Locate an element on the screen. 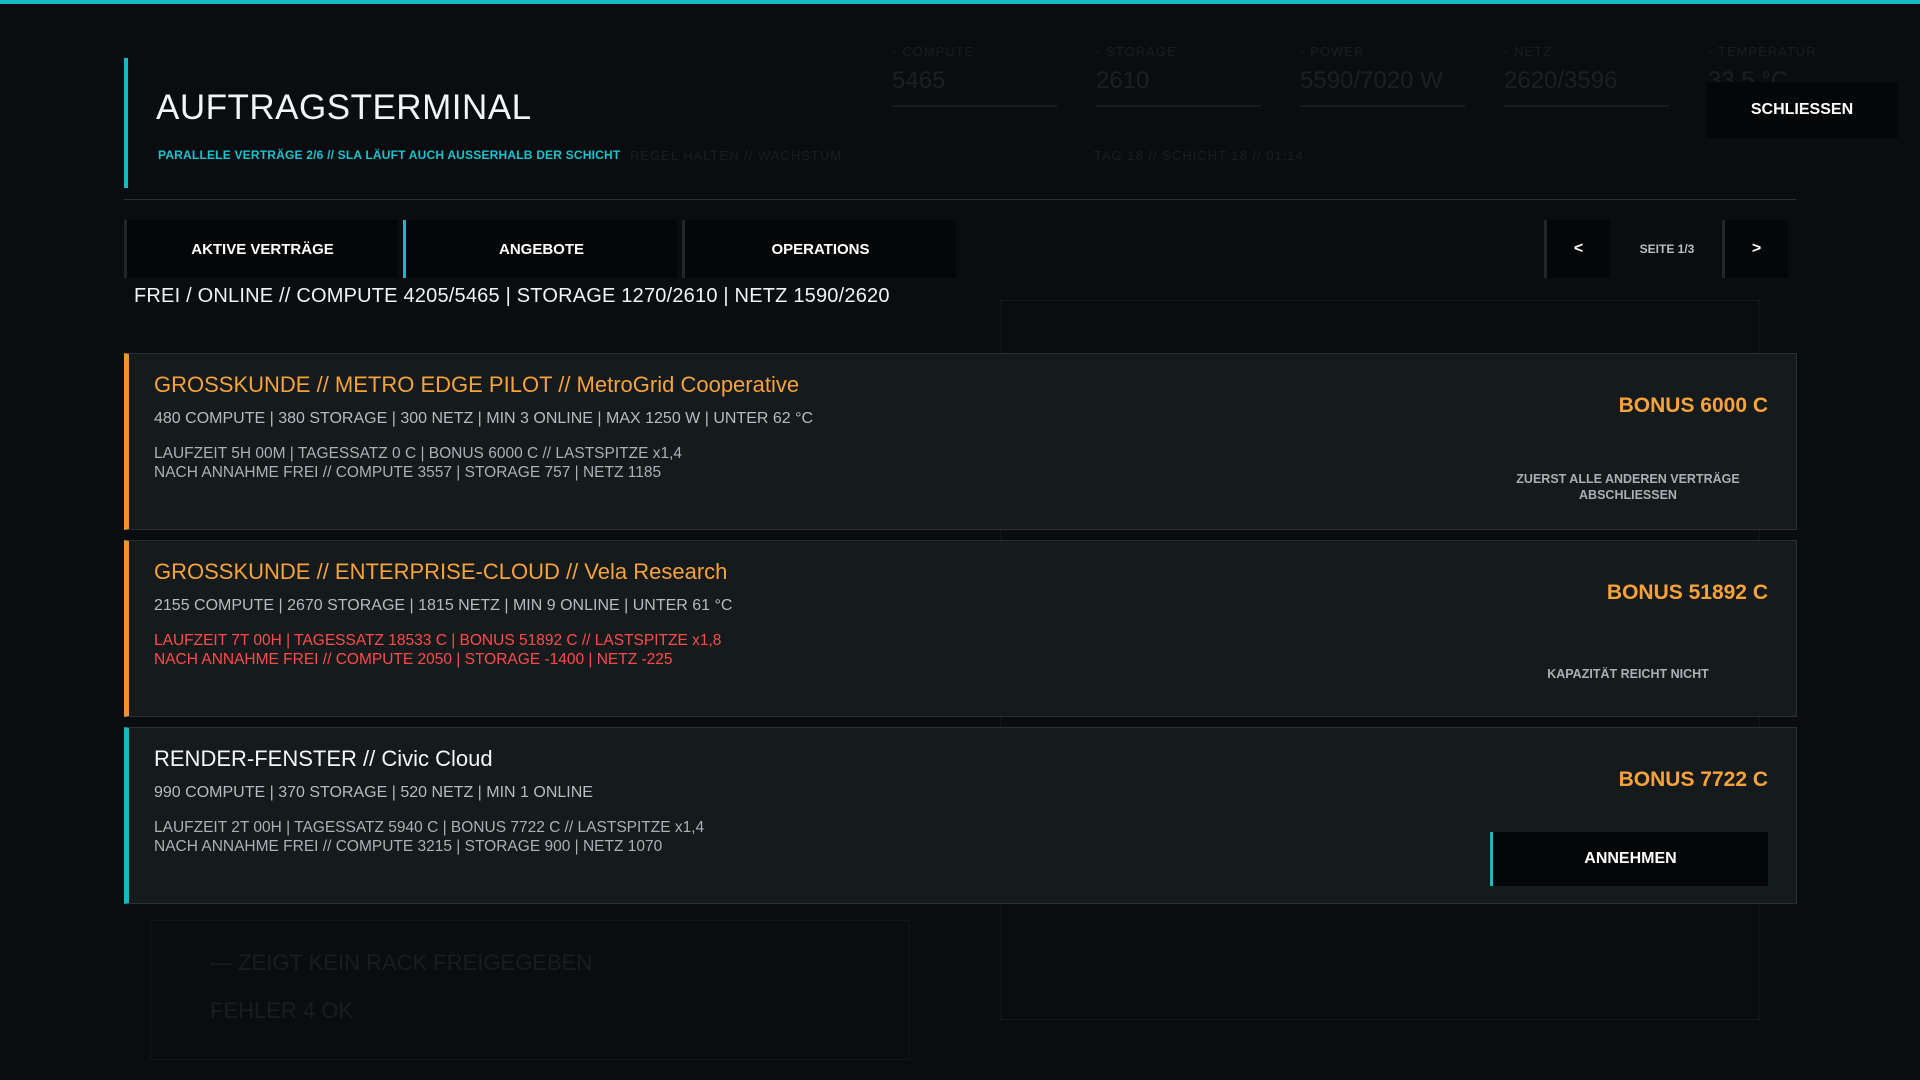 The height and width of the screenshot is (1080, 1920). page-indicator: SEITE 1/3 is located at coordinates (1667, 249).